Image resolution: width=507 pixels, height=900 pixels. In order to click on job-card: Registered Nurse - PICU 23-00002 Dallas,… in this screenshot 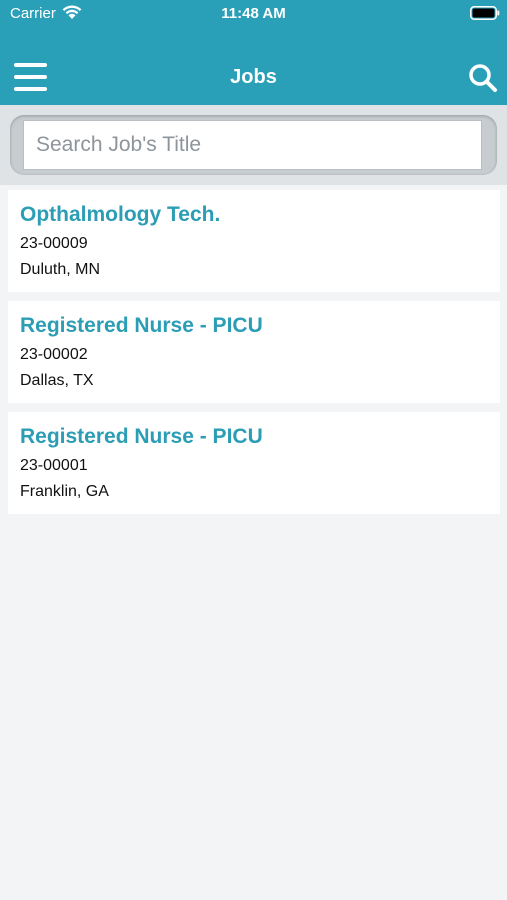, I will do `click(254, 352)`.